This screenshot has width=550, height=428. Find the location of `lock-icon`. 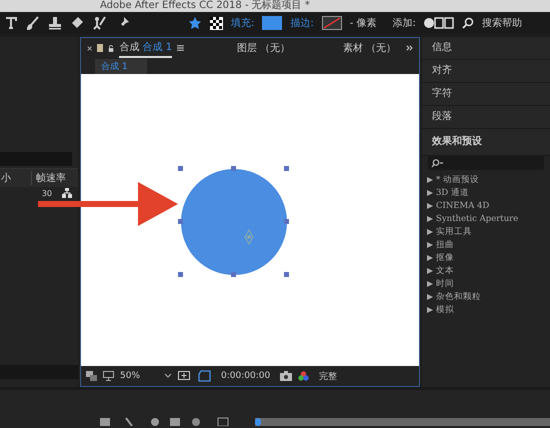

lock-icon is located at coordinates (111, 48).